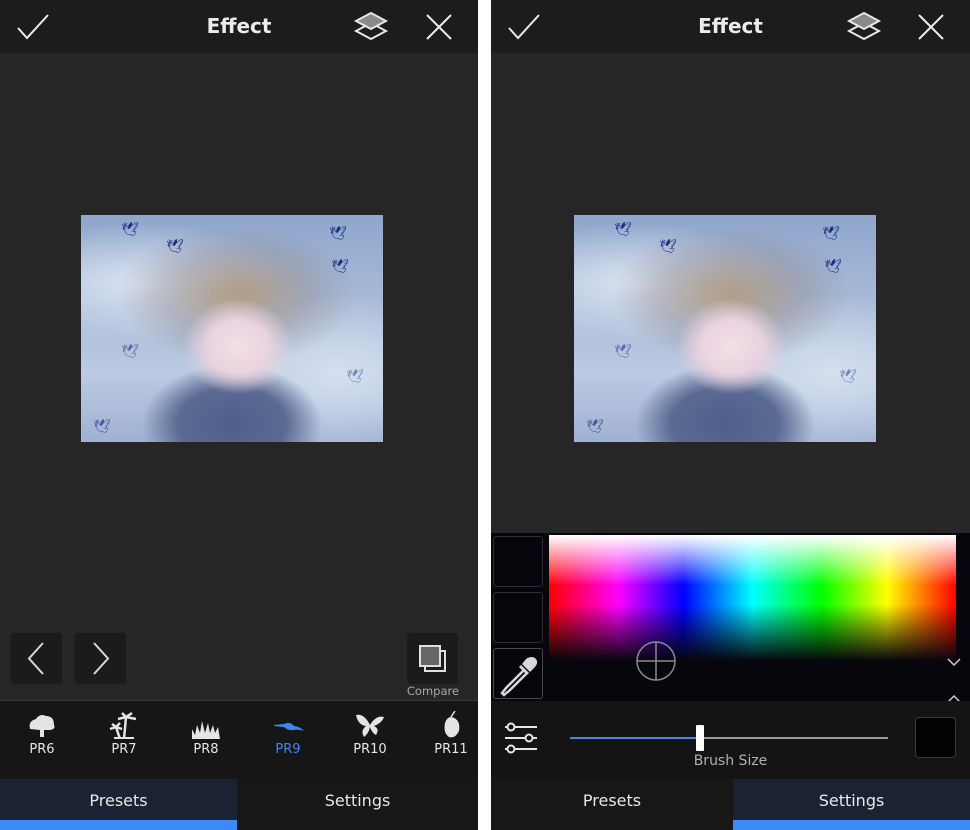 This screenshot has height=830, width=970. What do you see at coordinates (935, 737) in the screenshot?
I see `selected-color-preview` at bounding box center [935, 737].